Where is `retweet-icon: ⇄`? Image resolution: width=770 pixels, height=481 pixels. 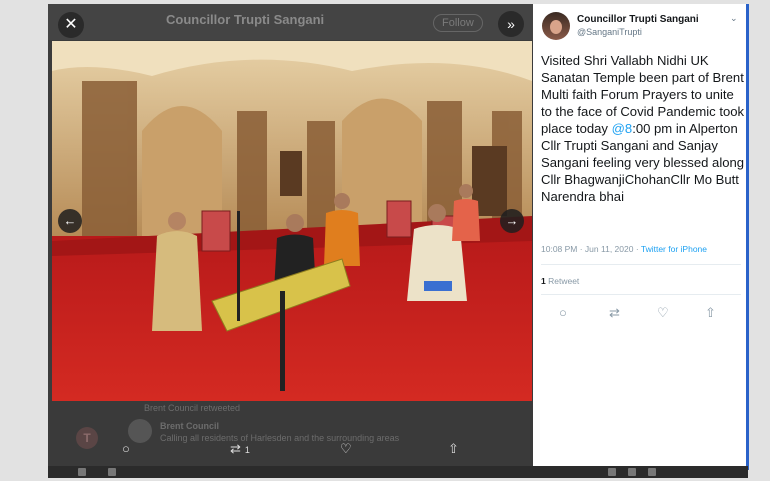
retweet-icon: ⇄ is located at coordinates (614, 313).